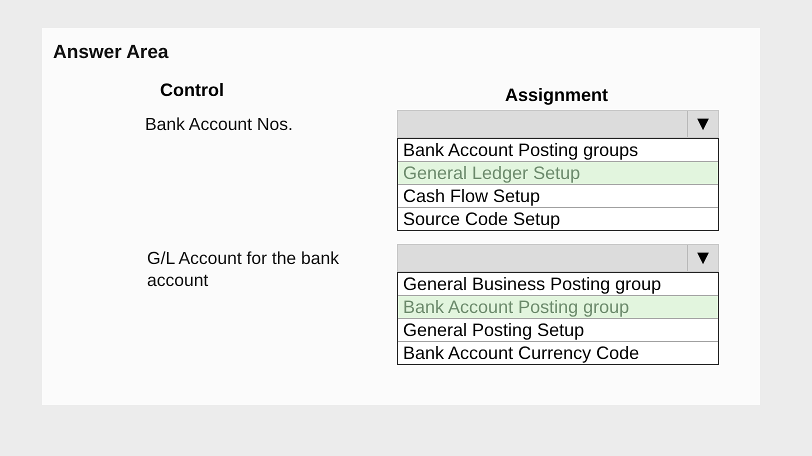  I want to click on control-label: Bank Account Nos., so click(219, 124).